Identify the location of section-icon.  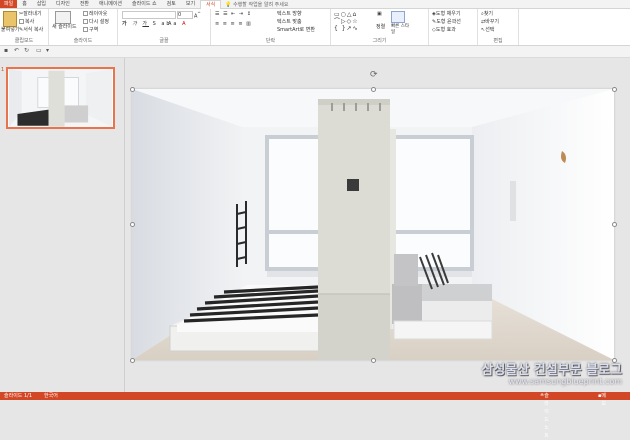
(85, 29).